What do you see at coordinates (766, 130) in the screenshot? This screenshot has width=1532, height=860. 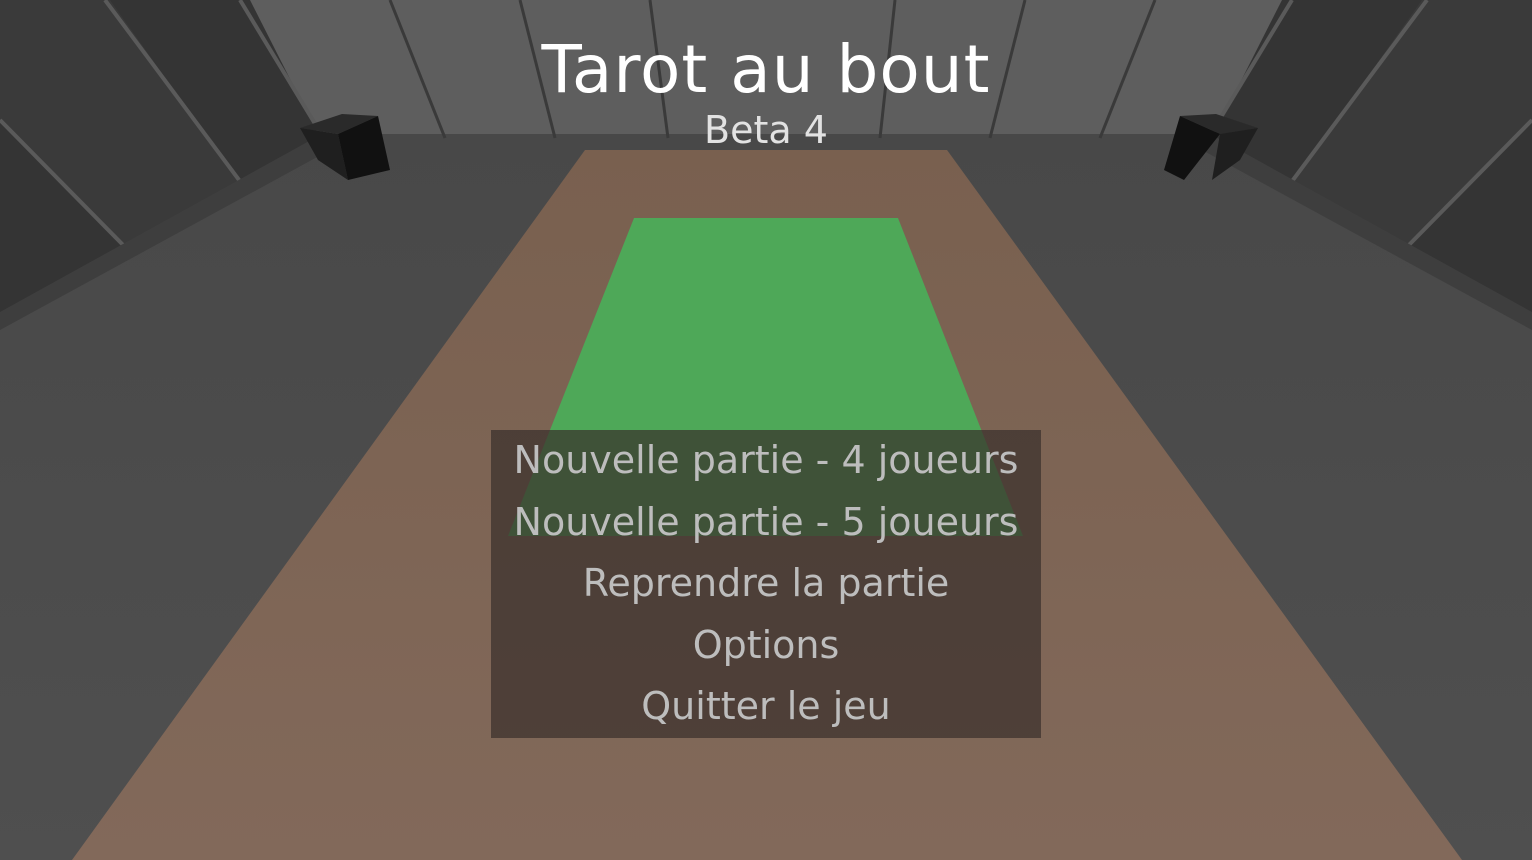 I see `version-label: Beta 4` at bounding box center [766, 130].